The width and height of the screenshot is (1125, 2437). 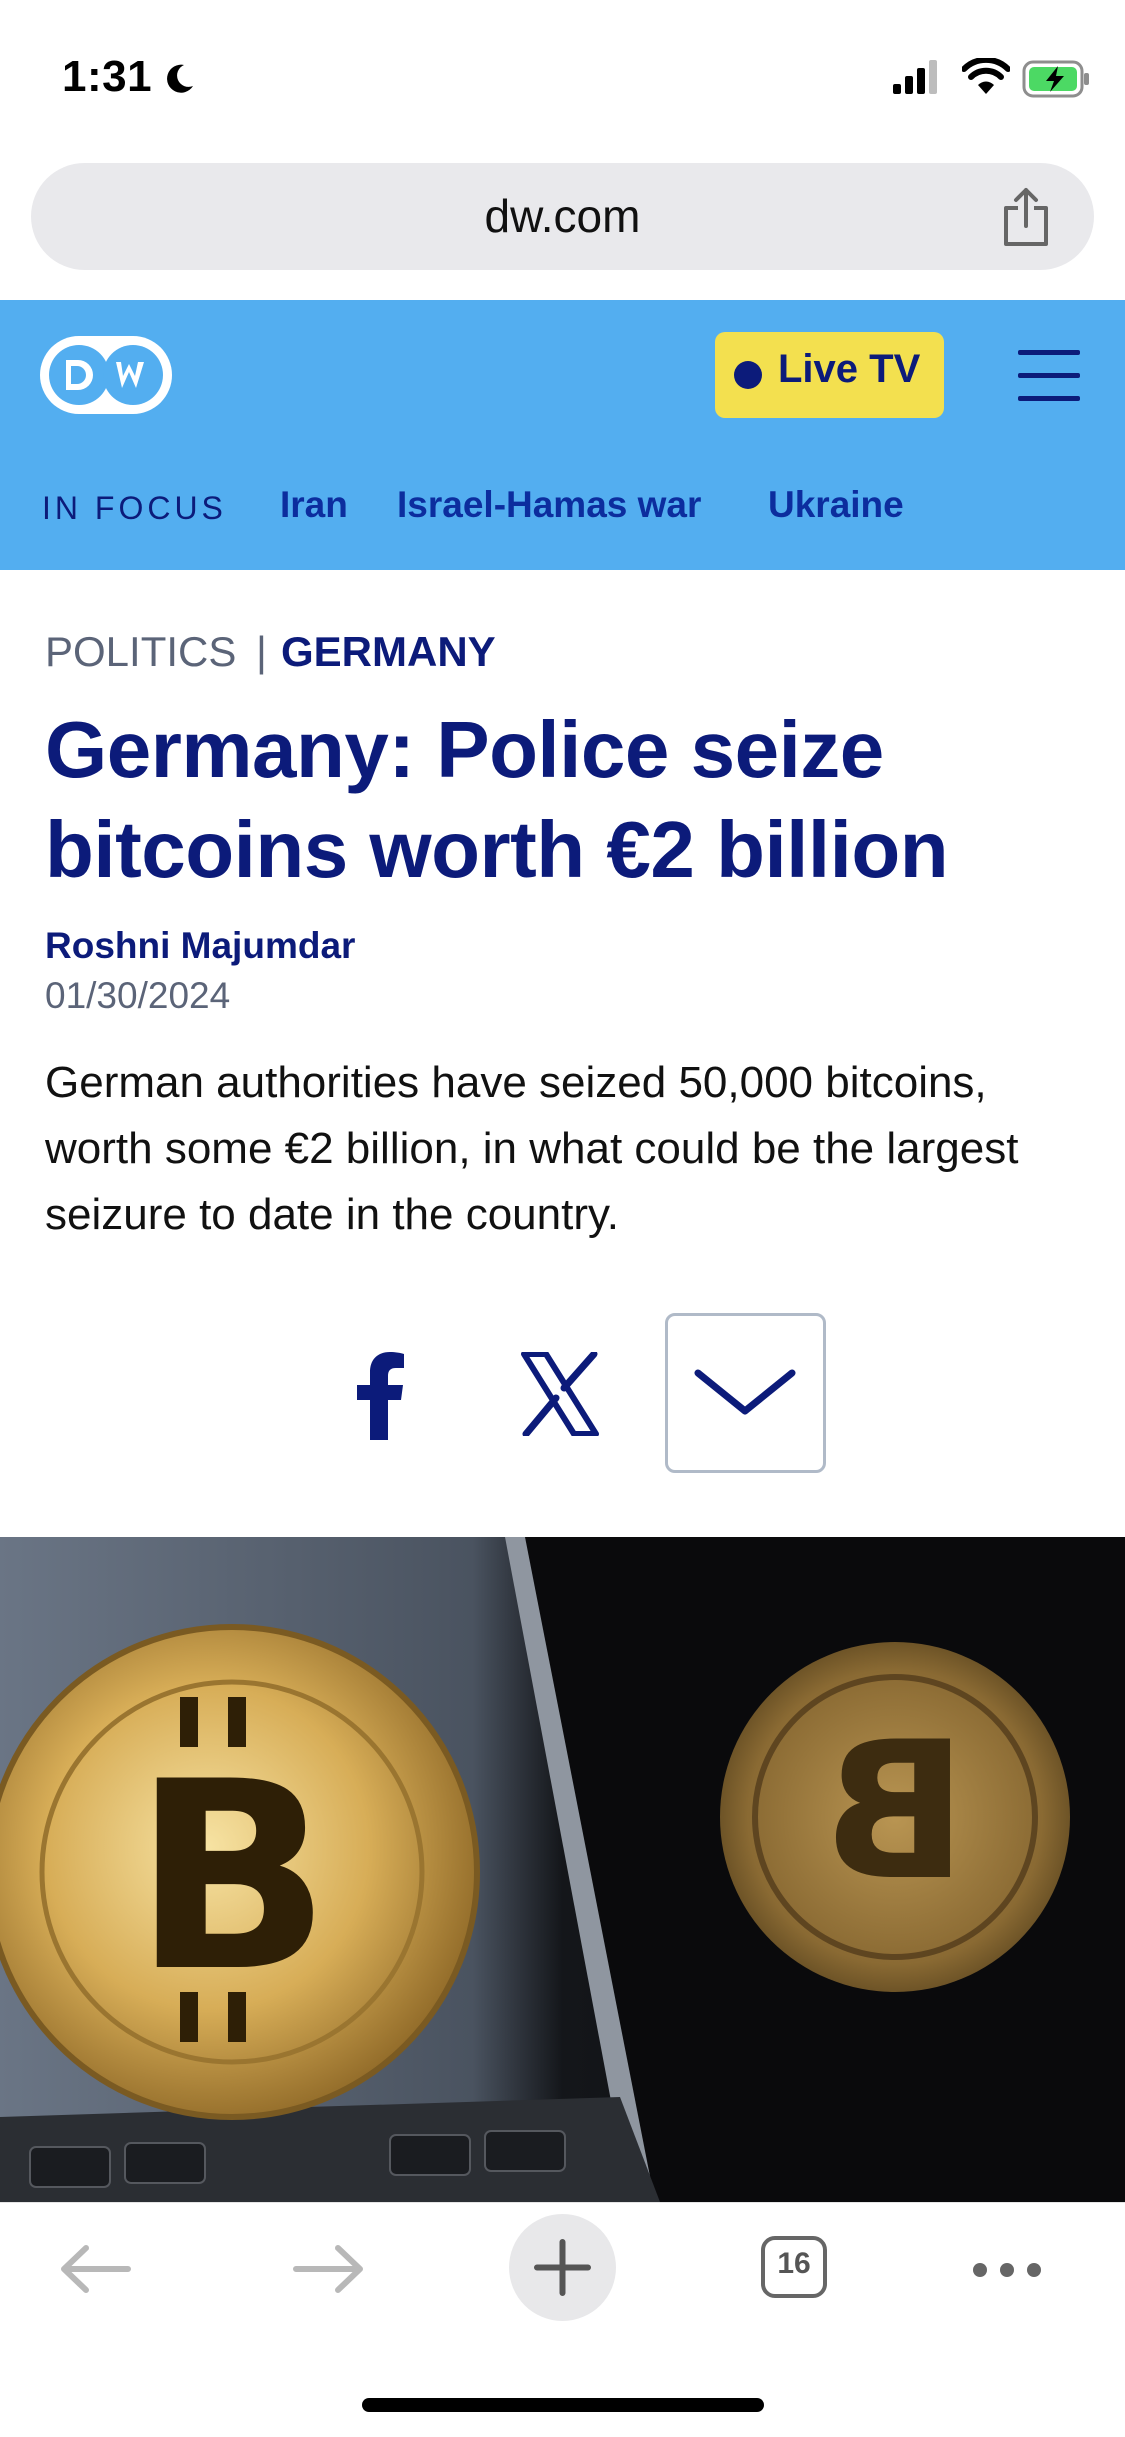 I want to click on in-focus-label: IN FOCUS, so click(x=134, y=508).